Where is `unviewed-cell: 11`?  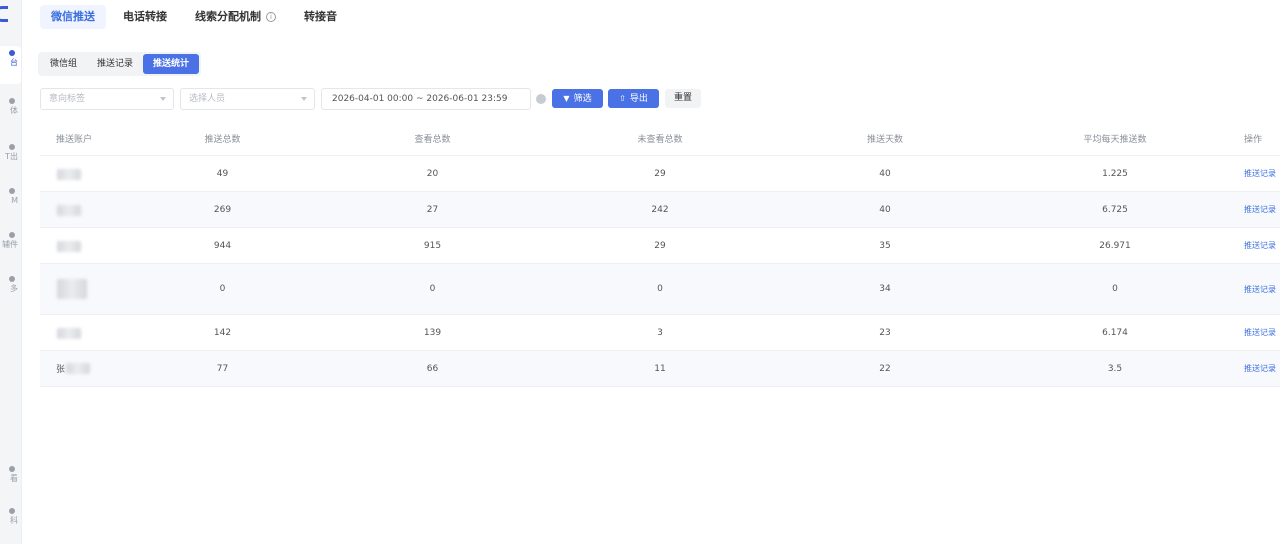
unviewed-cell: 11 is located at coordinates (660, 368).